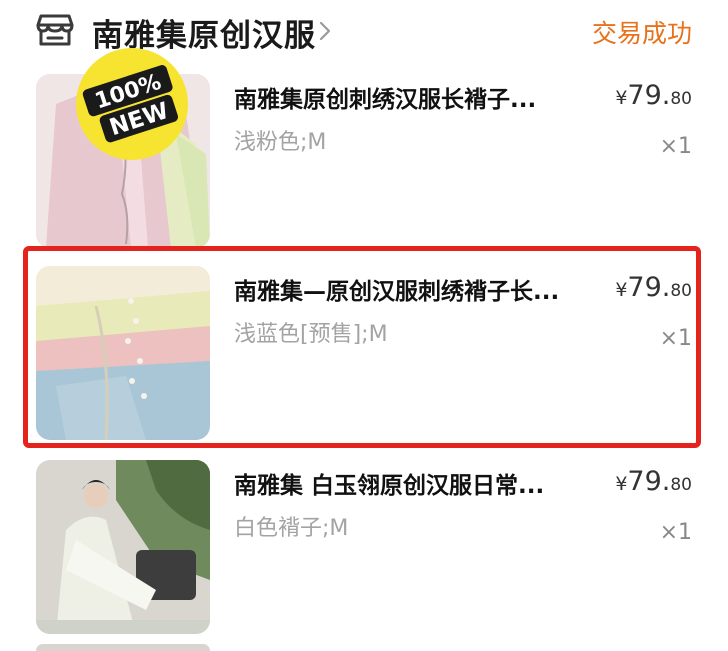  I want to click on store-icon, so click(55, 30).